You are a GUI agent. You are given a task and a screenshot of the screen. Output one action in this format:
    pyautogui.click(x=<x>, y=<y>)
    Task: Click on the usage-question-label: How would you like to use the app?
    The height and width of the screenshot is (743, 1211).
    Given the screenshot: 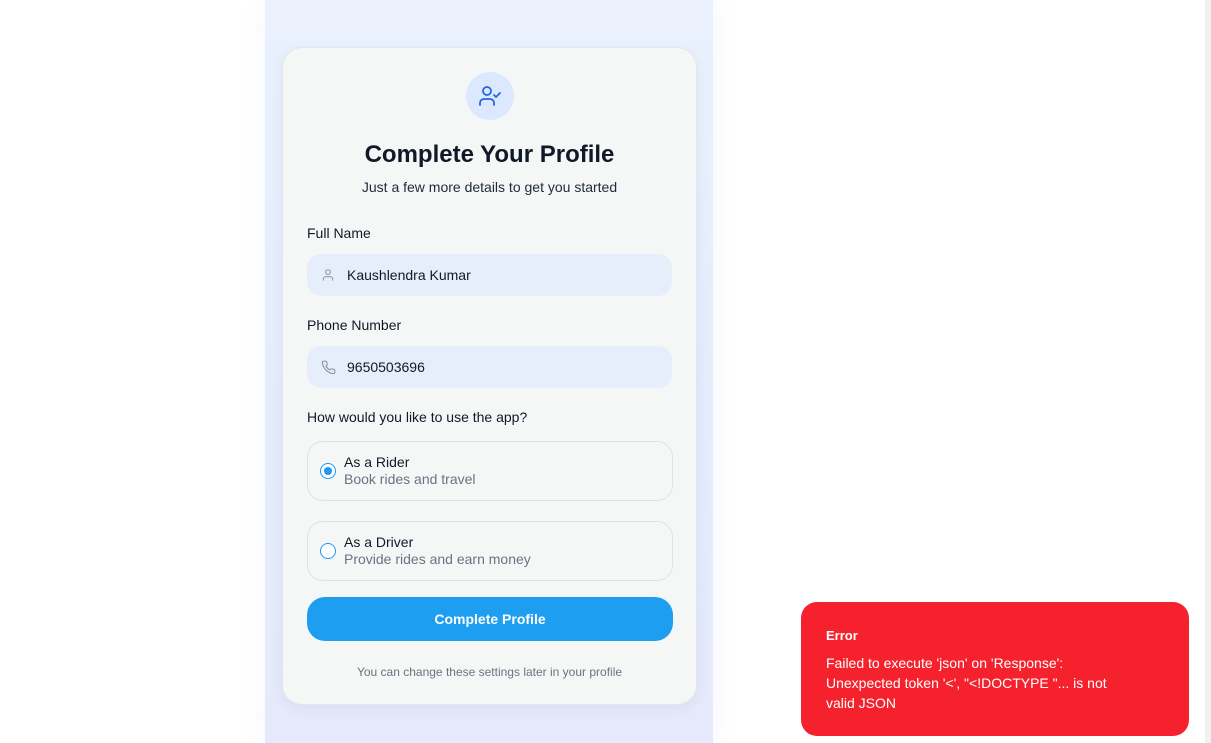 What is the action you would take?
    pyautogui.click(x=417, y=417)
    